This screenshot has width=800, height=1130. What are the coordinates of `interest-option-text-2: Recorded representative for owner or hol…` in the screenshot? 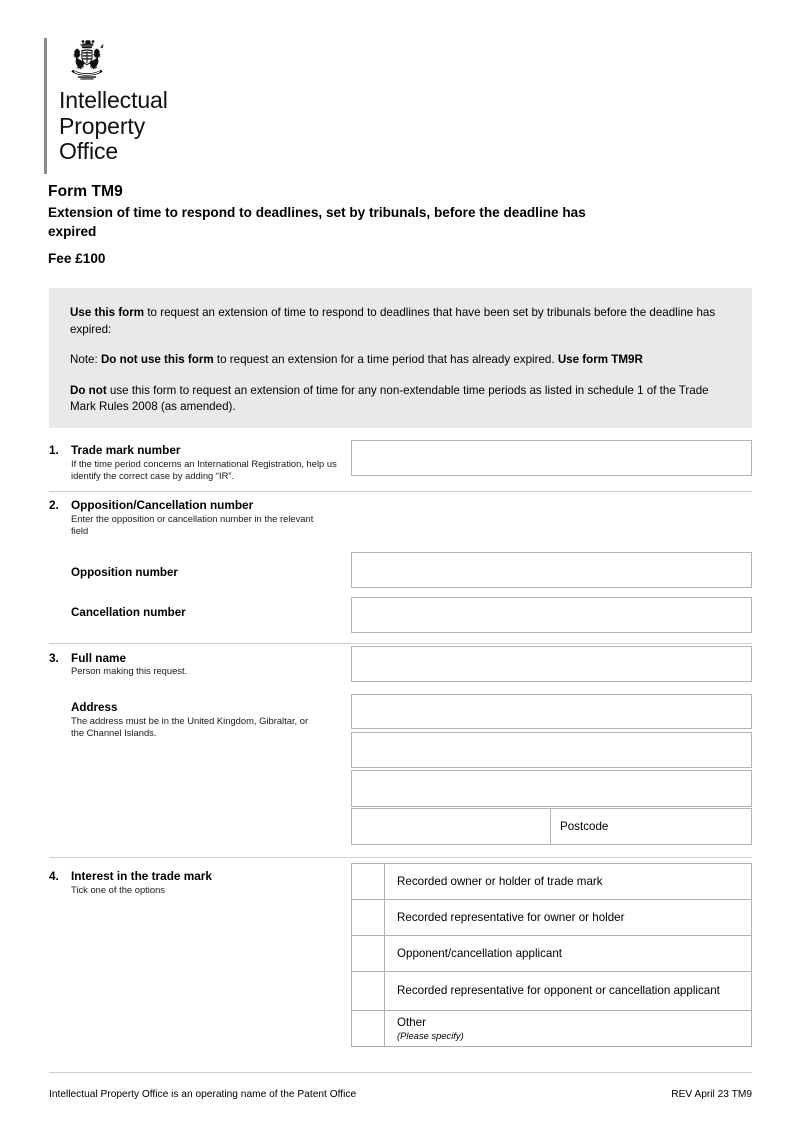 It's located at (511, 917).